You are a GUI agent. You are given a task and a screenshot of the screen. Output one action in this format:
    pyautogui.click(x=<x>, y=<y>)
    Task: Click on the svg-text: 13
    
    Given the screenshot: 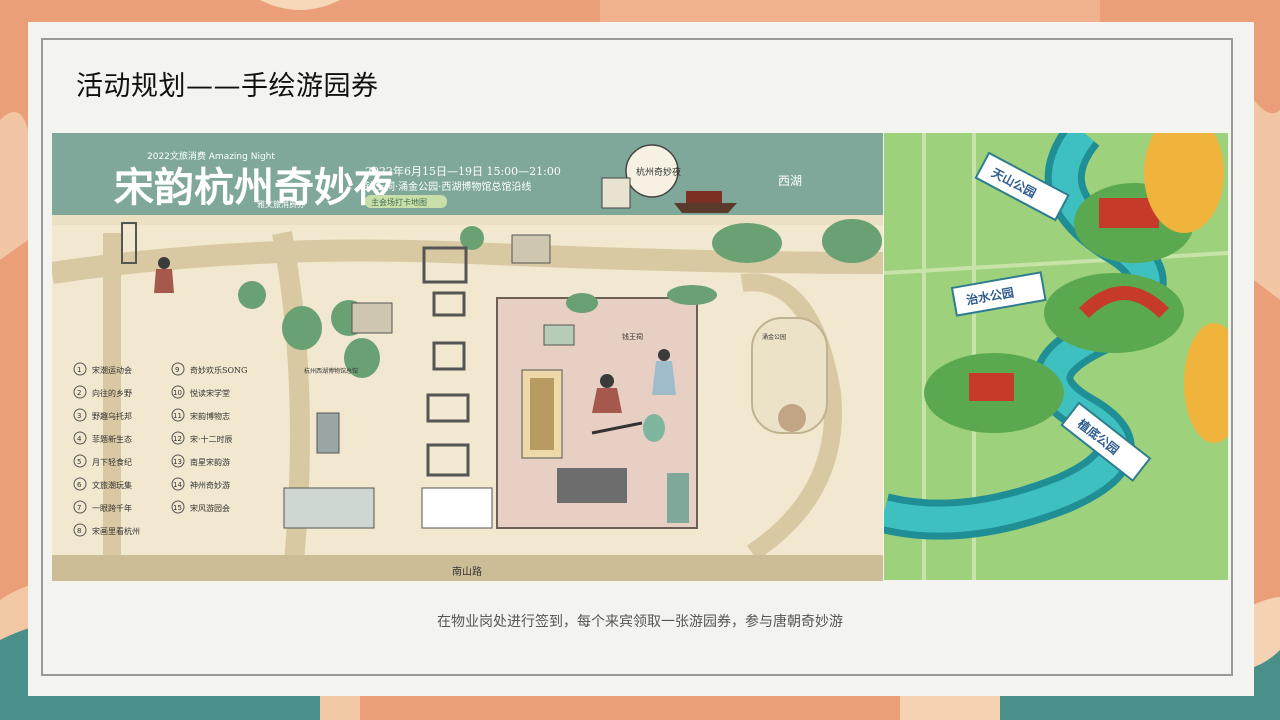 What is the action you would take?
    pyautogui.click(x=177, y=462)
    